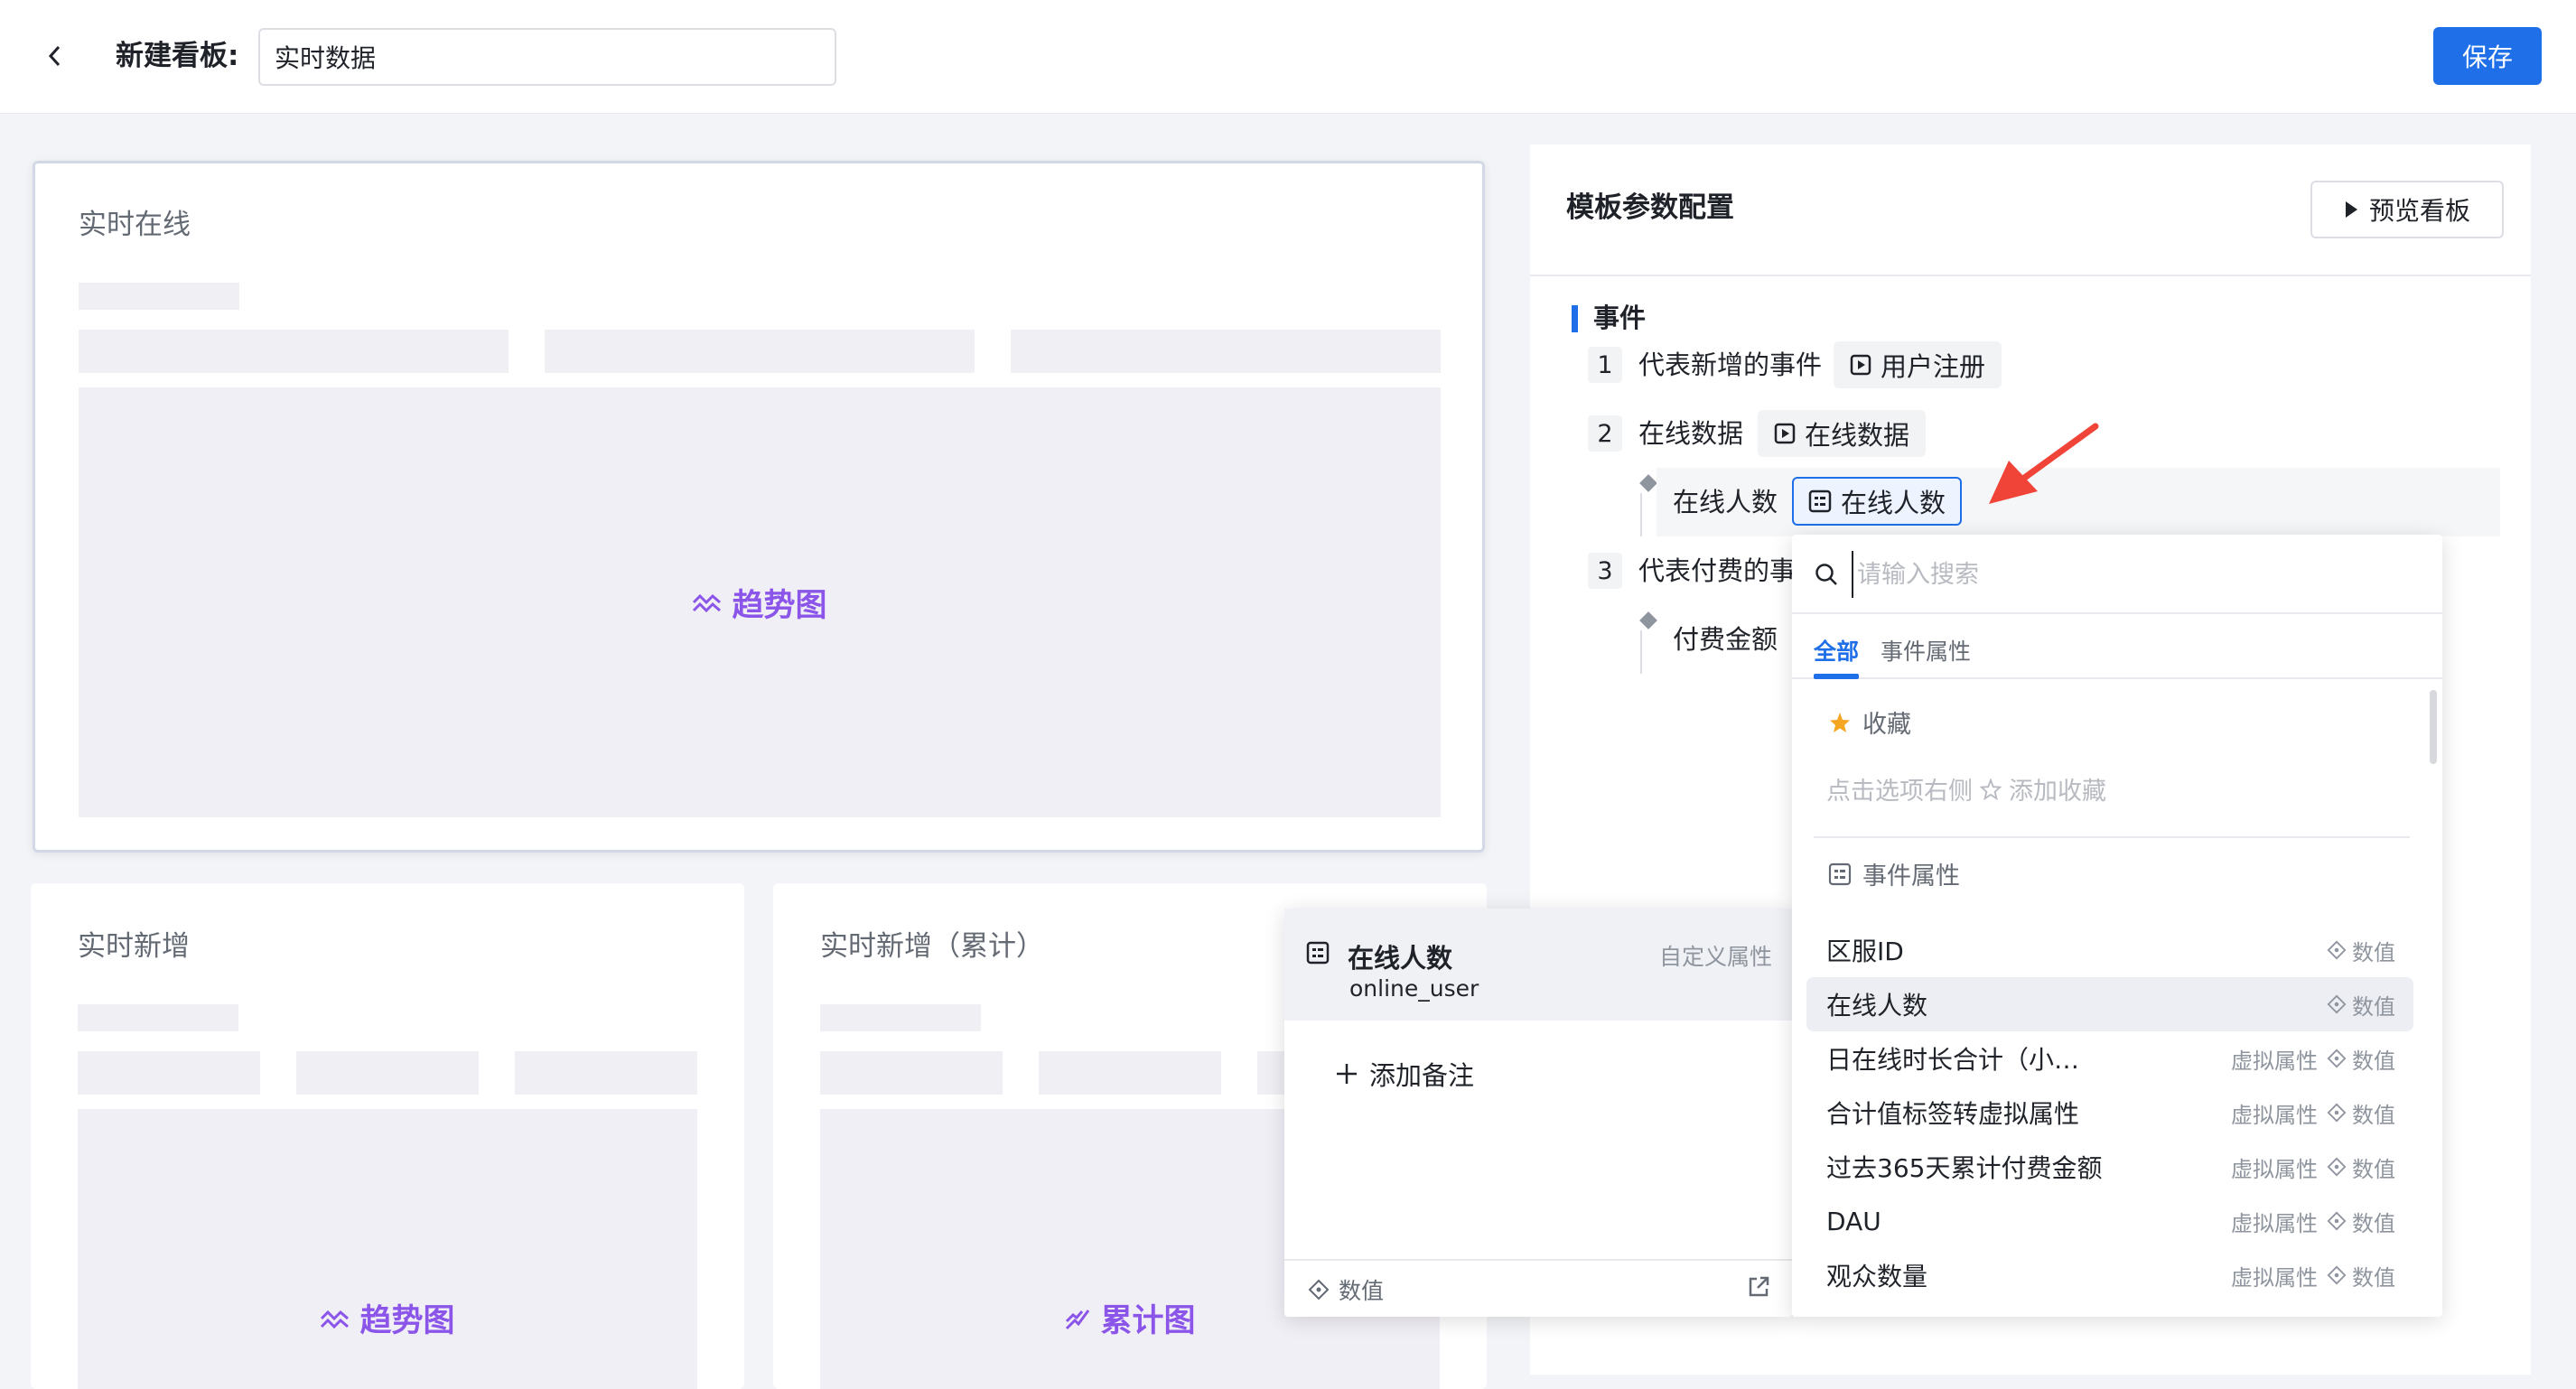  What do you see at coordinates (1926, 650) in the screenshot?
I see `tab-event-properties: 事件属性` at bounding box center [1926, 650].